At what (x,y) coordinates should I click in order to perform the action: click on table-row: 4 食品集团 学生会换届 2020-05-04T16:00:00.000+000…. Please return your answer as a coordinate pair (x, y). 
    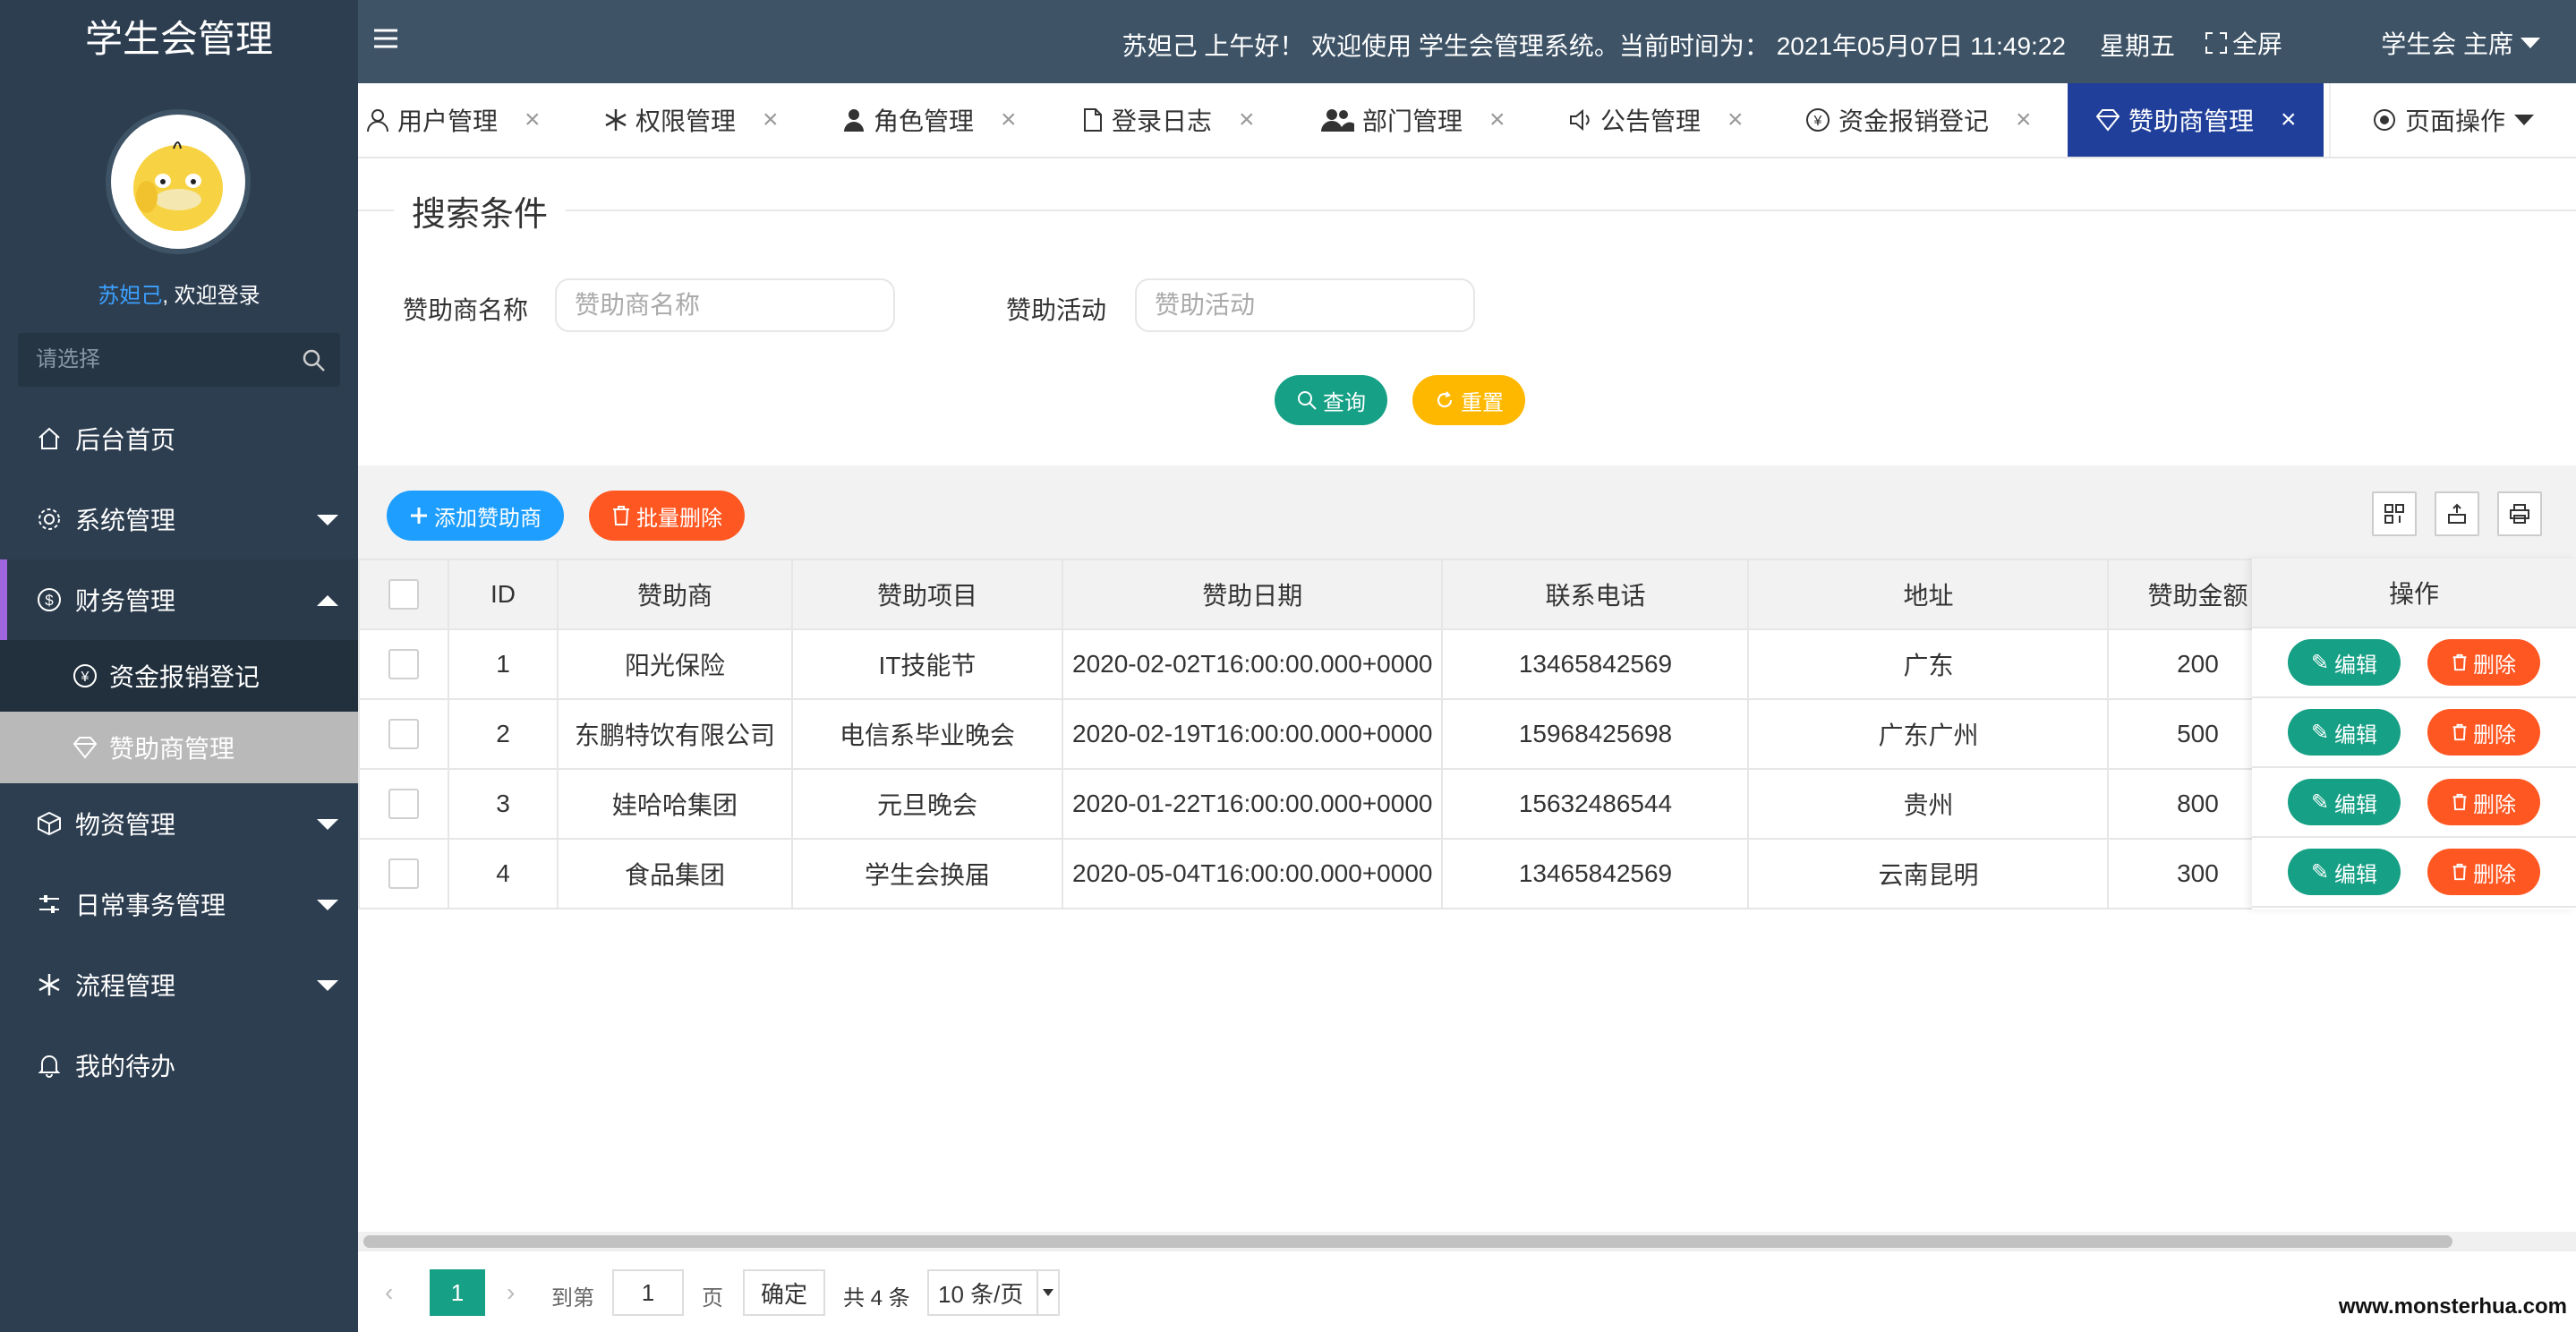
    Looking at the image, I should click on (1323, 873).